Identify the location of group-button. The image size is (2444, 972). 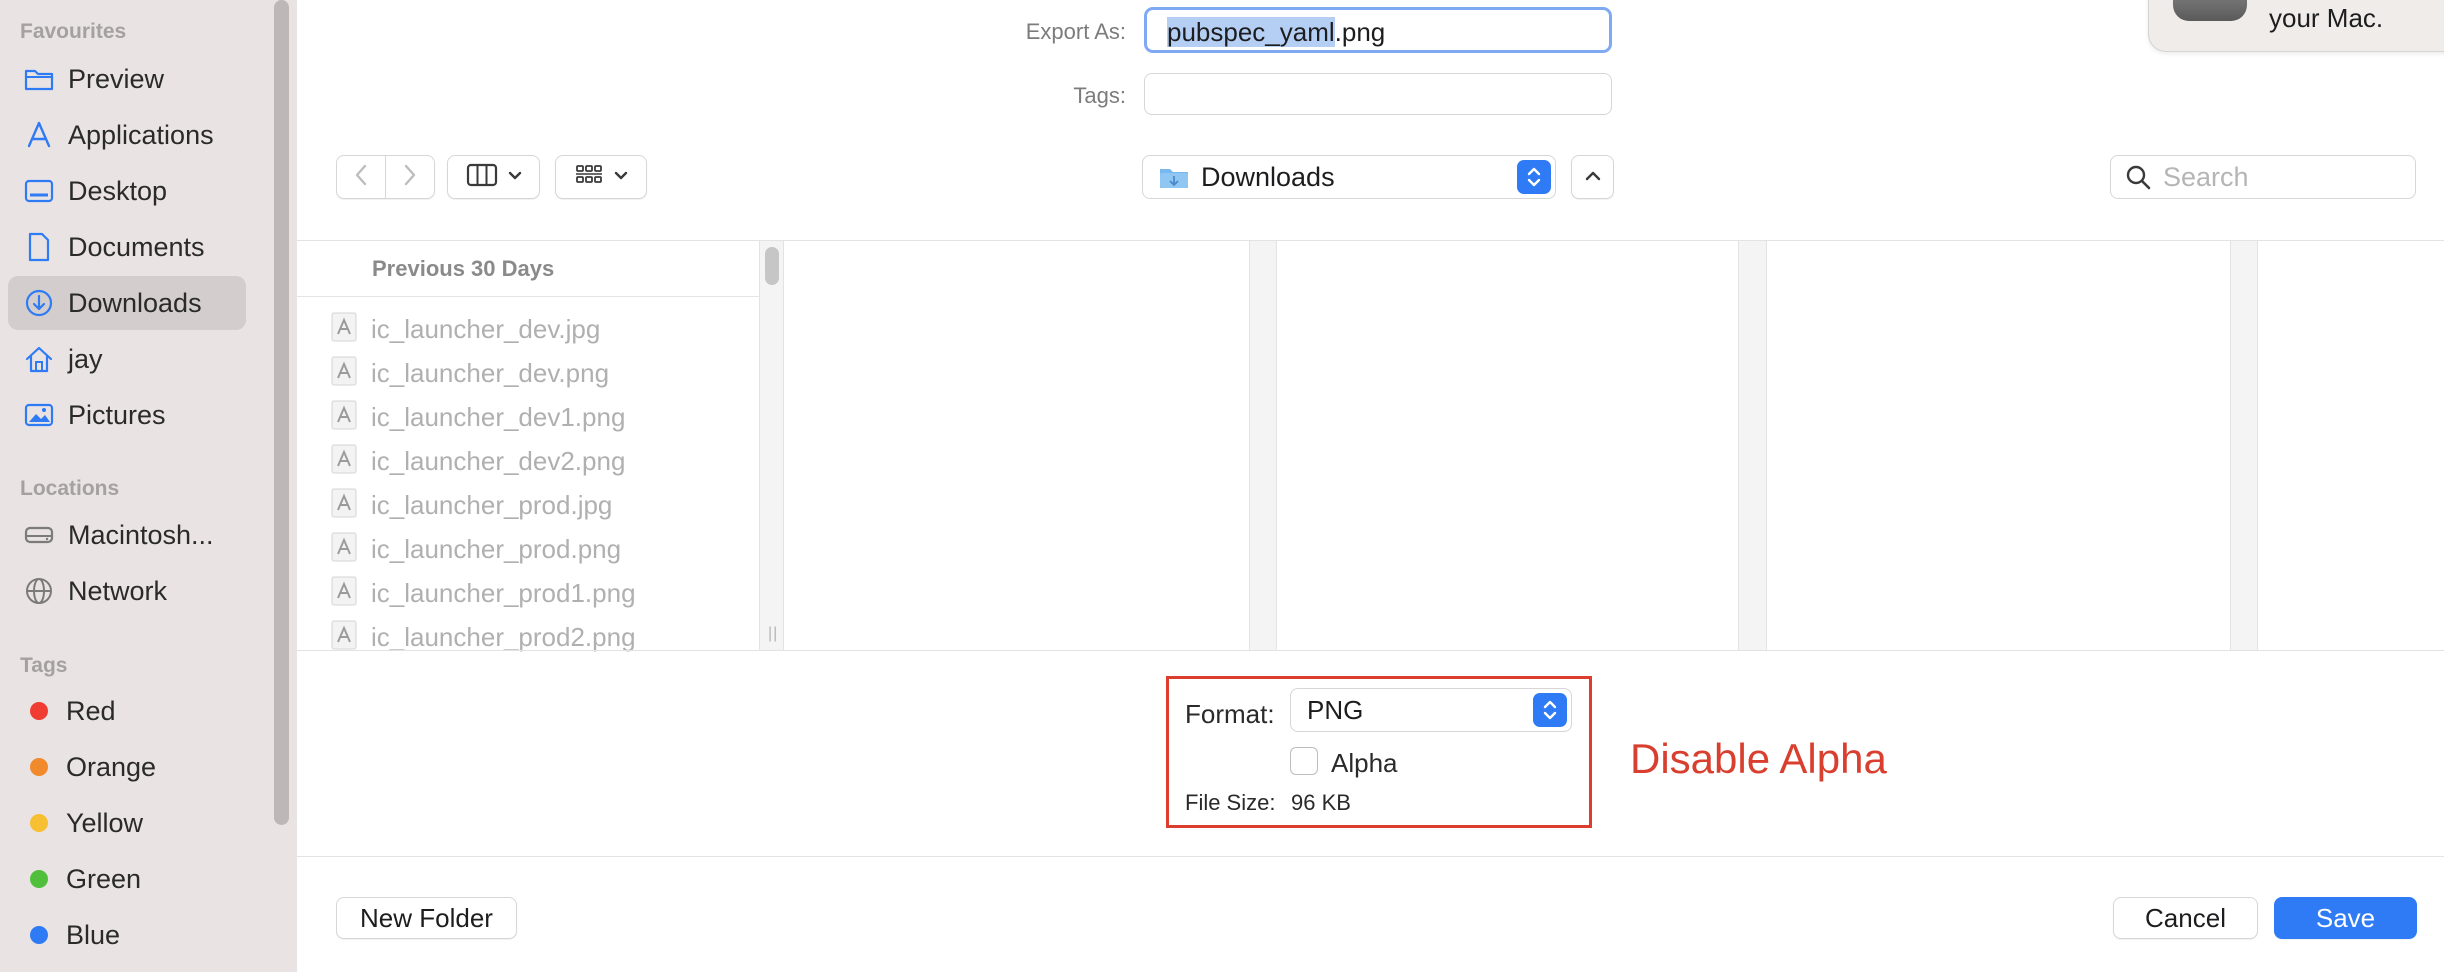
(601, 177).